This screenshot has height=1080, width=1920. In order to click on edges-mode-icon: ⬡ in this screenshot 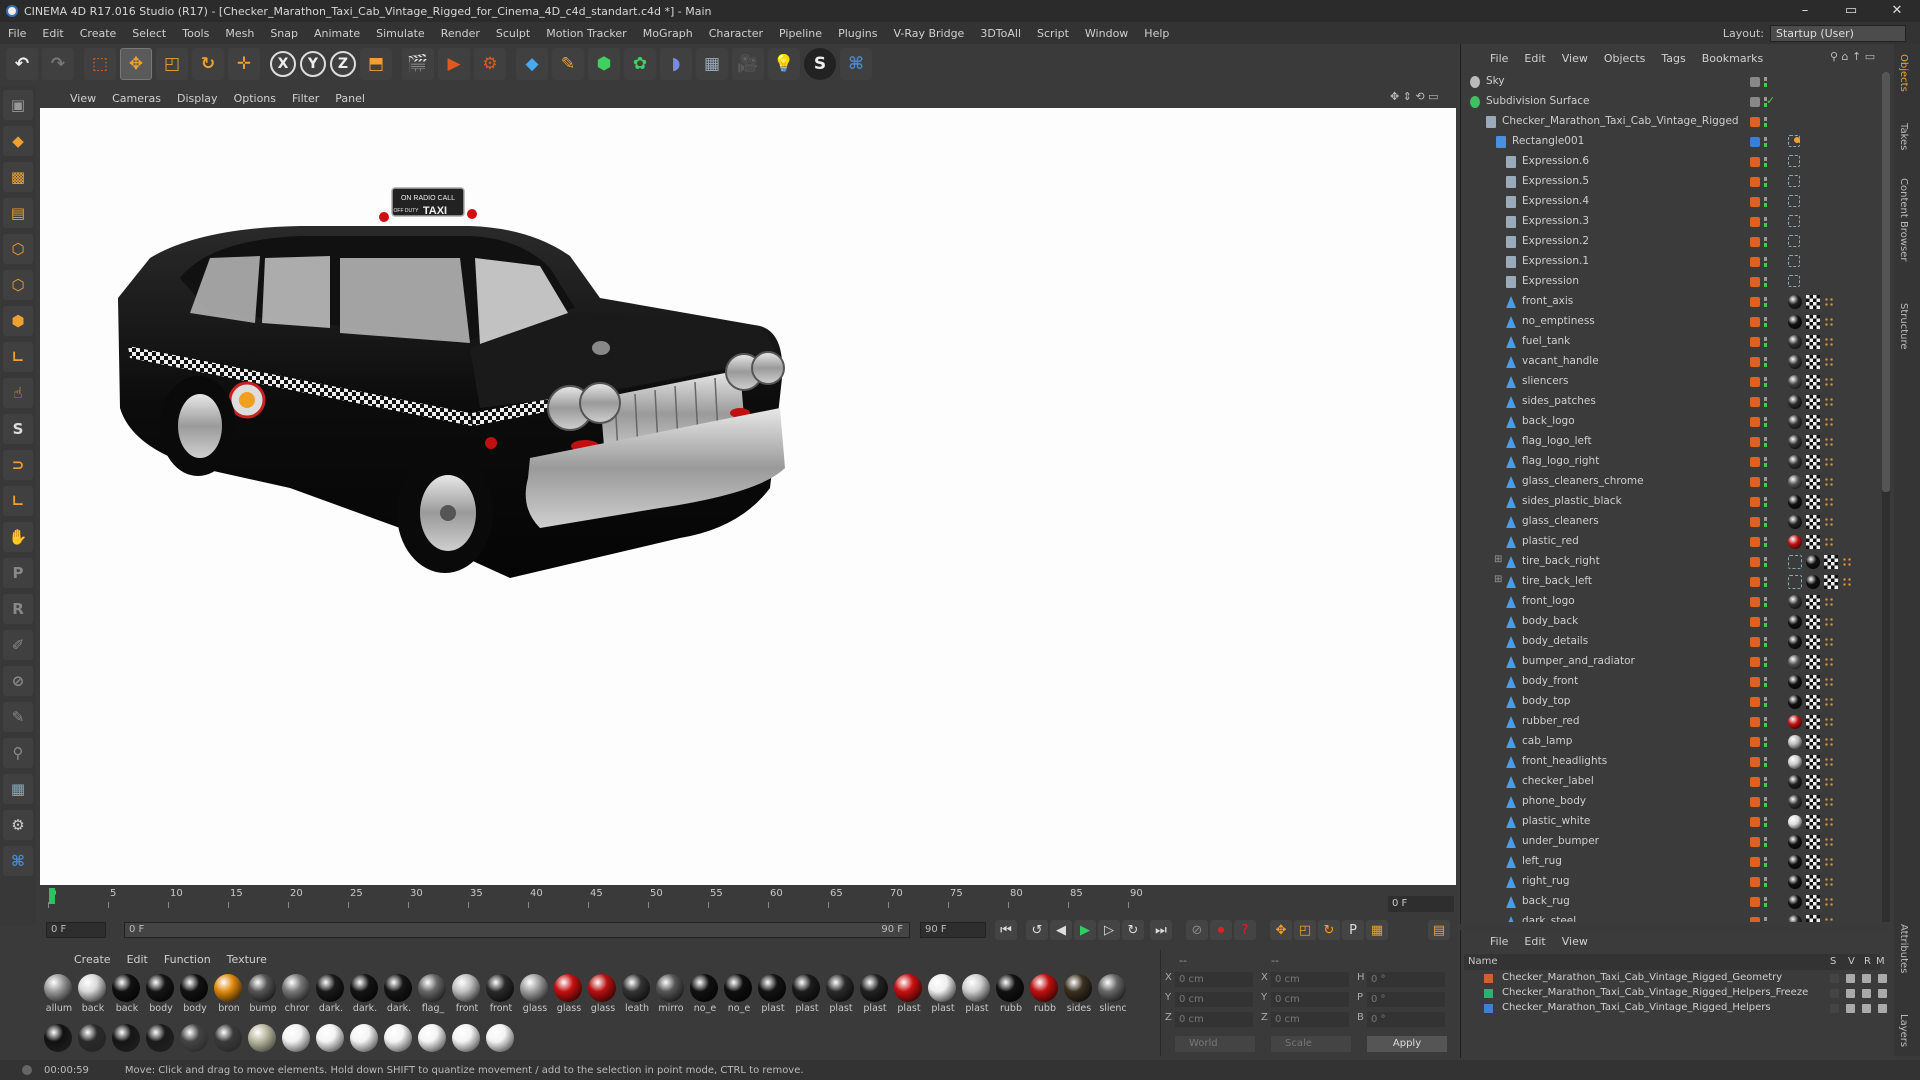, I will do `click(18, 285)`.